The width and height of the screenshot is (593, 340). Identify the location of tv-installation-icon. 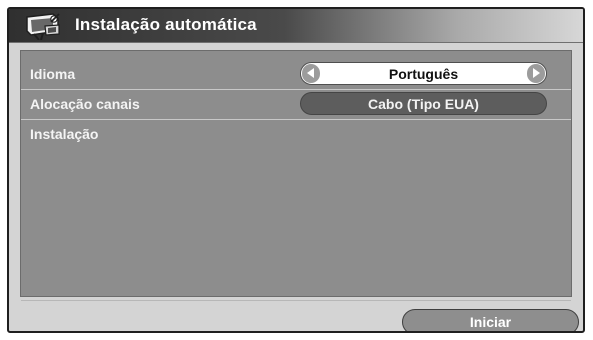
(43, 26).